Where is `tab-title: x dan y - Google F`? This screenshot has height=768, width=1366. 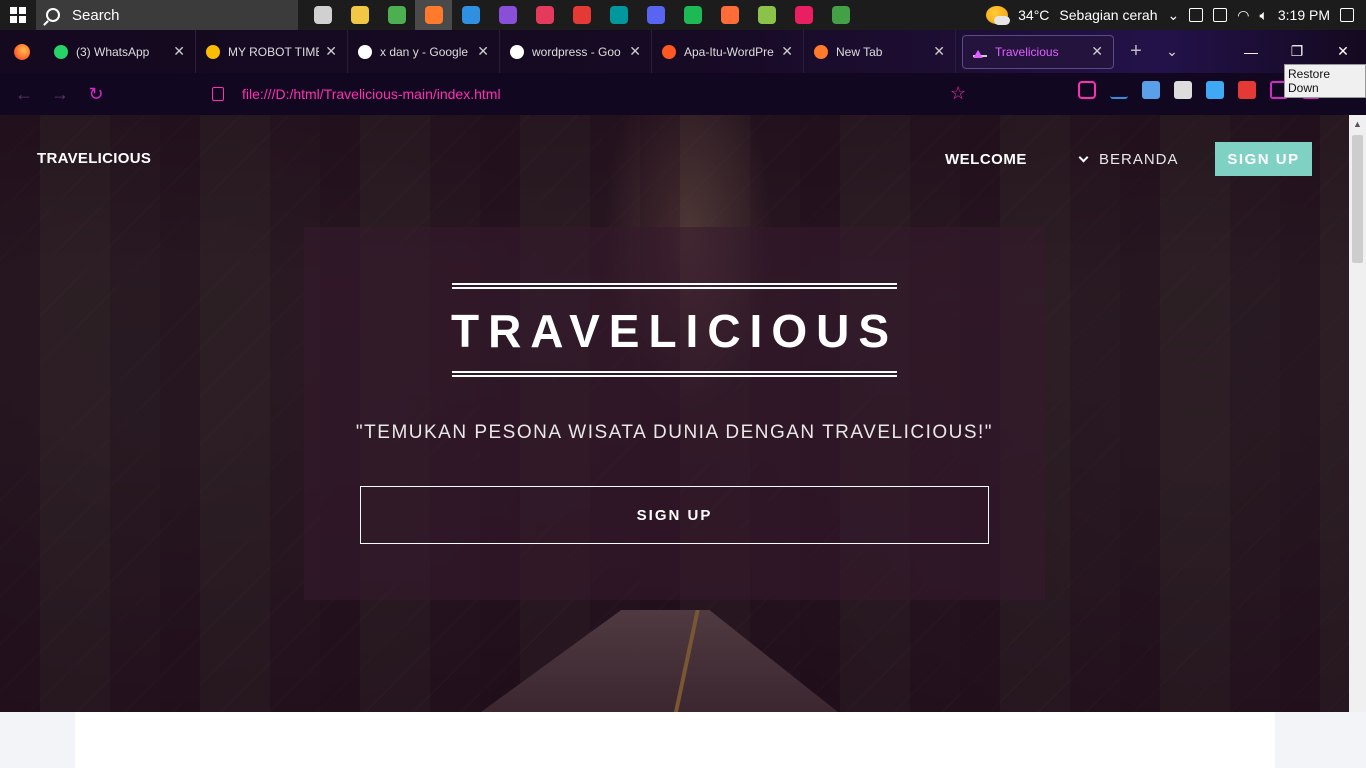
tab-title: x dan y - Google F is located at coordinates (426, 51).